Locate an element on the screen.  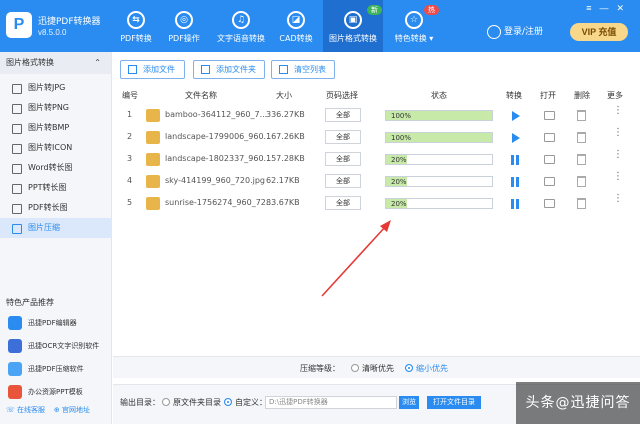
arrow-line is located at coordinates (354, 261).